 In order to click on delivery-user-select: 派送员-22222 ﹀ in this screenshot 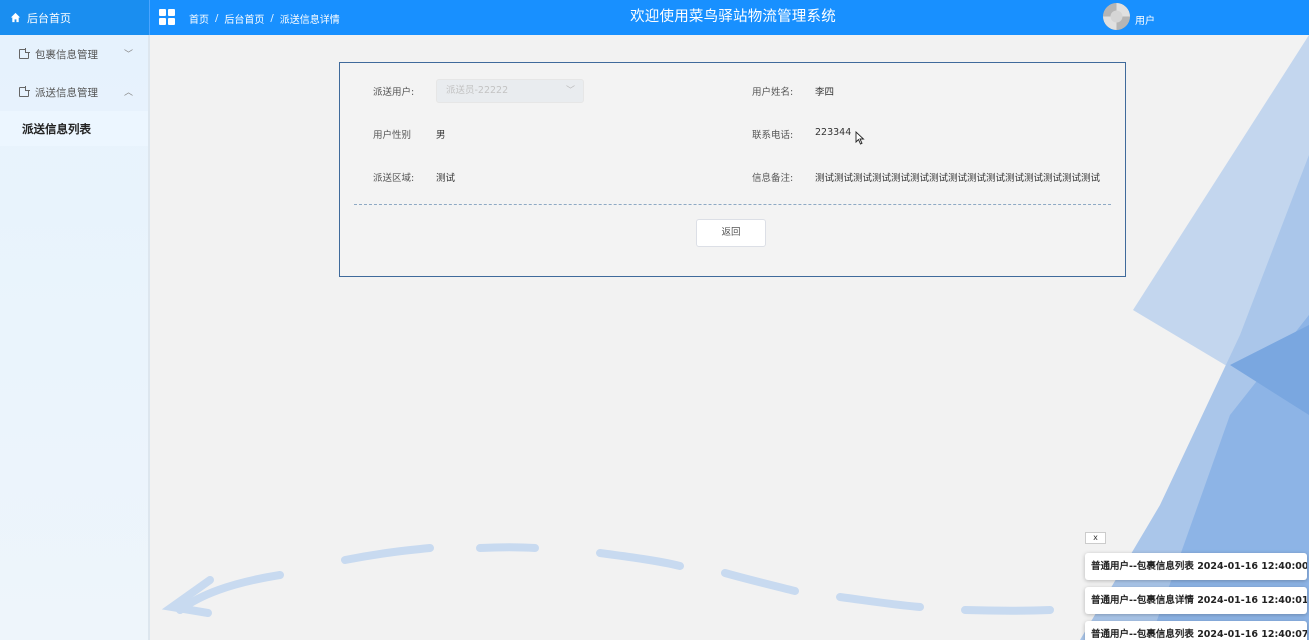, I will do `click(510, 91)`.